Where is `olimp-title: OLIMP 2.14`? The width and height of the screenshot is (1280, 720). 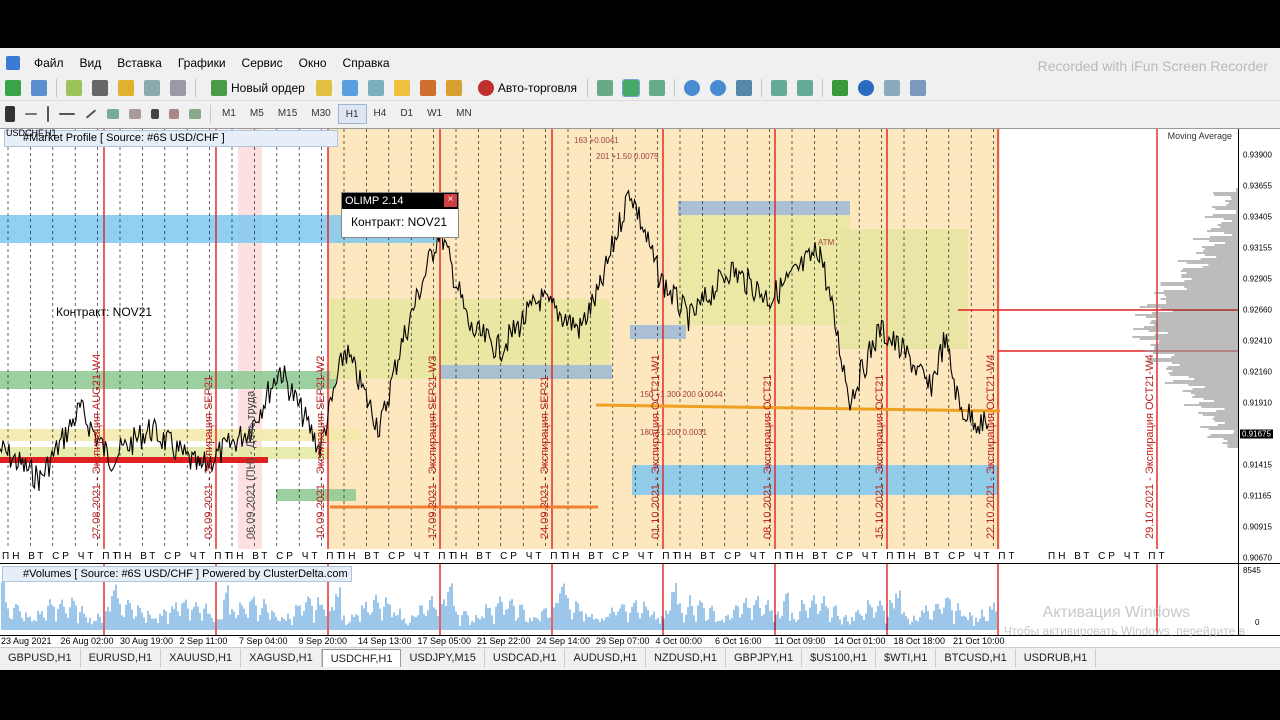 olimp-title: OLIMP 2.14 is located at coordinates (400, 201).